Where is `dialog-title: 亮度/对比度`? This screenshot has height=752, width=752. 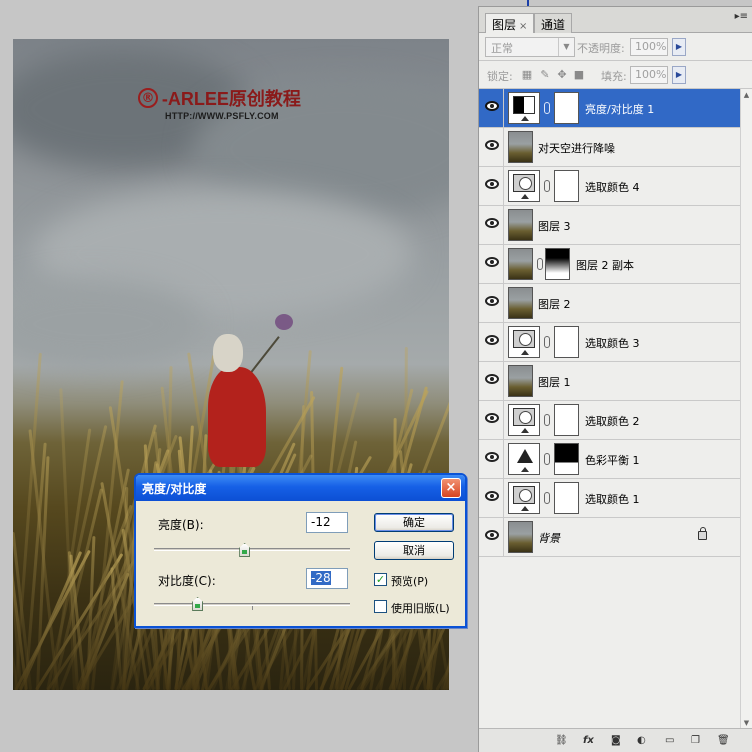 dialog-title: 亮度/对比度 is located at coordinates (174, 489).